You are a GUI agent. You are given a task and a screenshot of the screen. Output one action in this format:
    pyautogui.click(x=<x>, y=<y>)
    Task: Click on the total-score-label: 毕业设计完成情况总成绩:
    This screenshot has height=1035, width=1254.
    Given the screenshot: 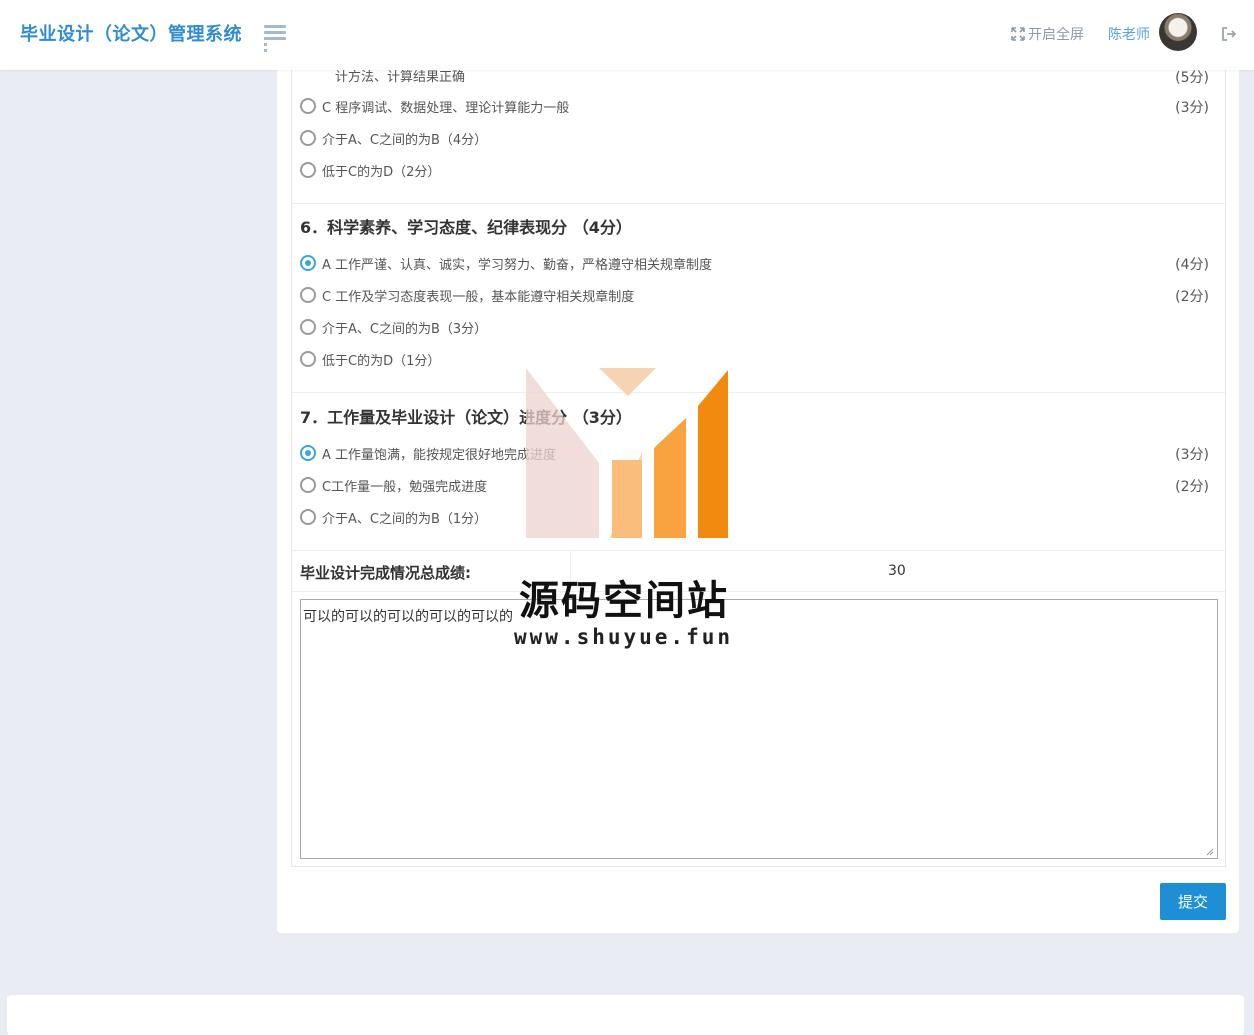 What is the action you would take?
    pyautogui.click(x=385, y=573)
    